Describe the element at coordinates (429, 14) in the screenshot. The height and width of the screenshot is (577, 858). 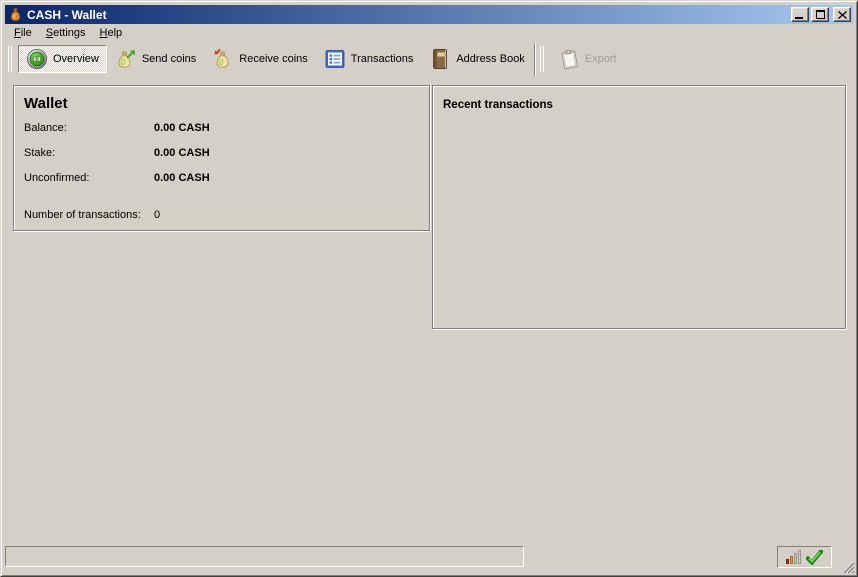
I see `titlebar: CASH - Wallet` at that location.